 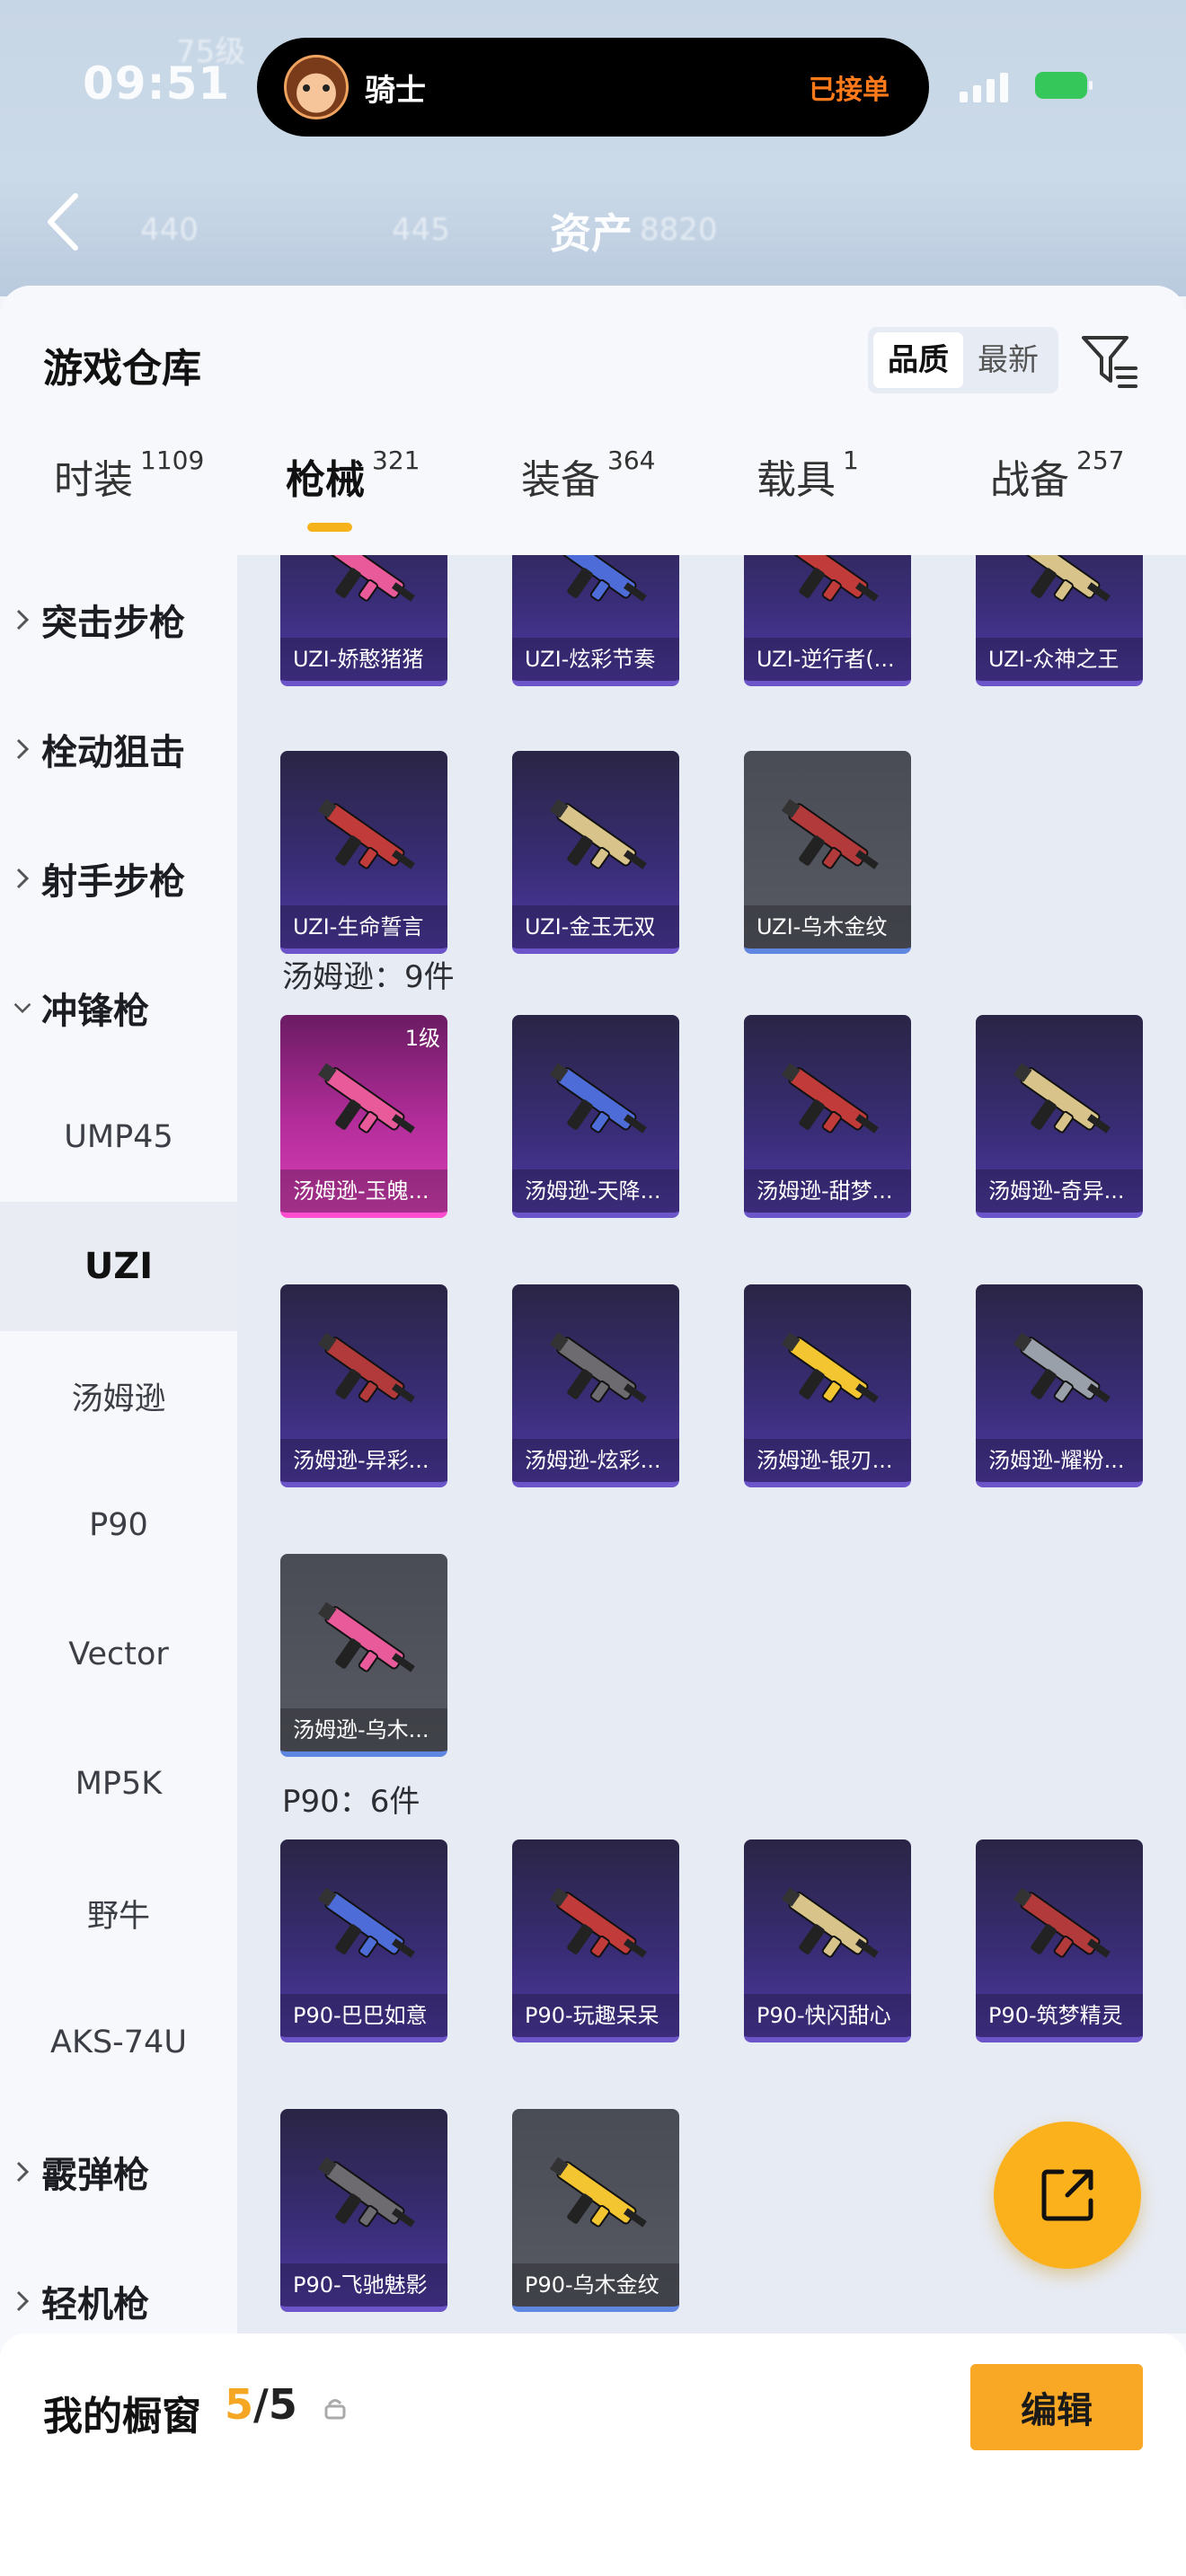 What do you see at coordinates (239, 2404) in the screenshot?
I see `showcase-used: 5` at bounding box center [239, 2404].